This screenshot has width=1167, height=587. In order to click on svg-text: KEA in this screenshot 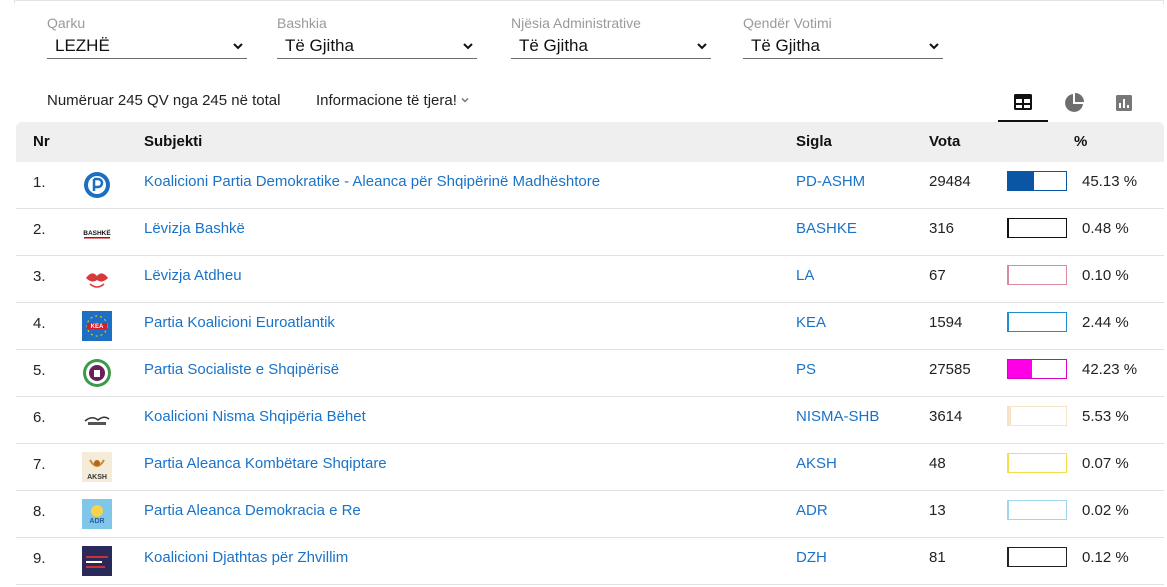, I will do `click(97, 327)`.